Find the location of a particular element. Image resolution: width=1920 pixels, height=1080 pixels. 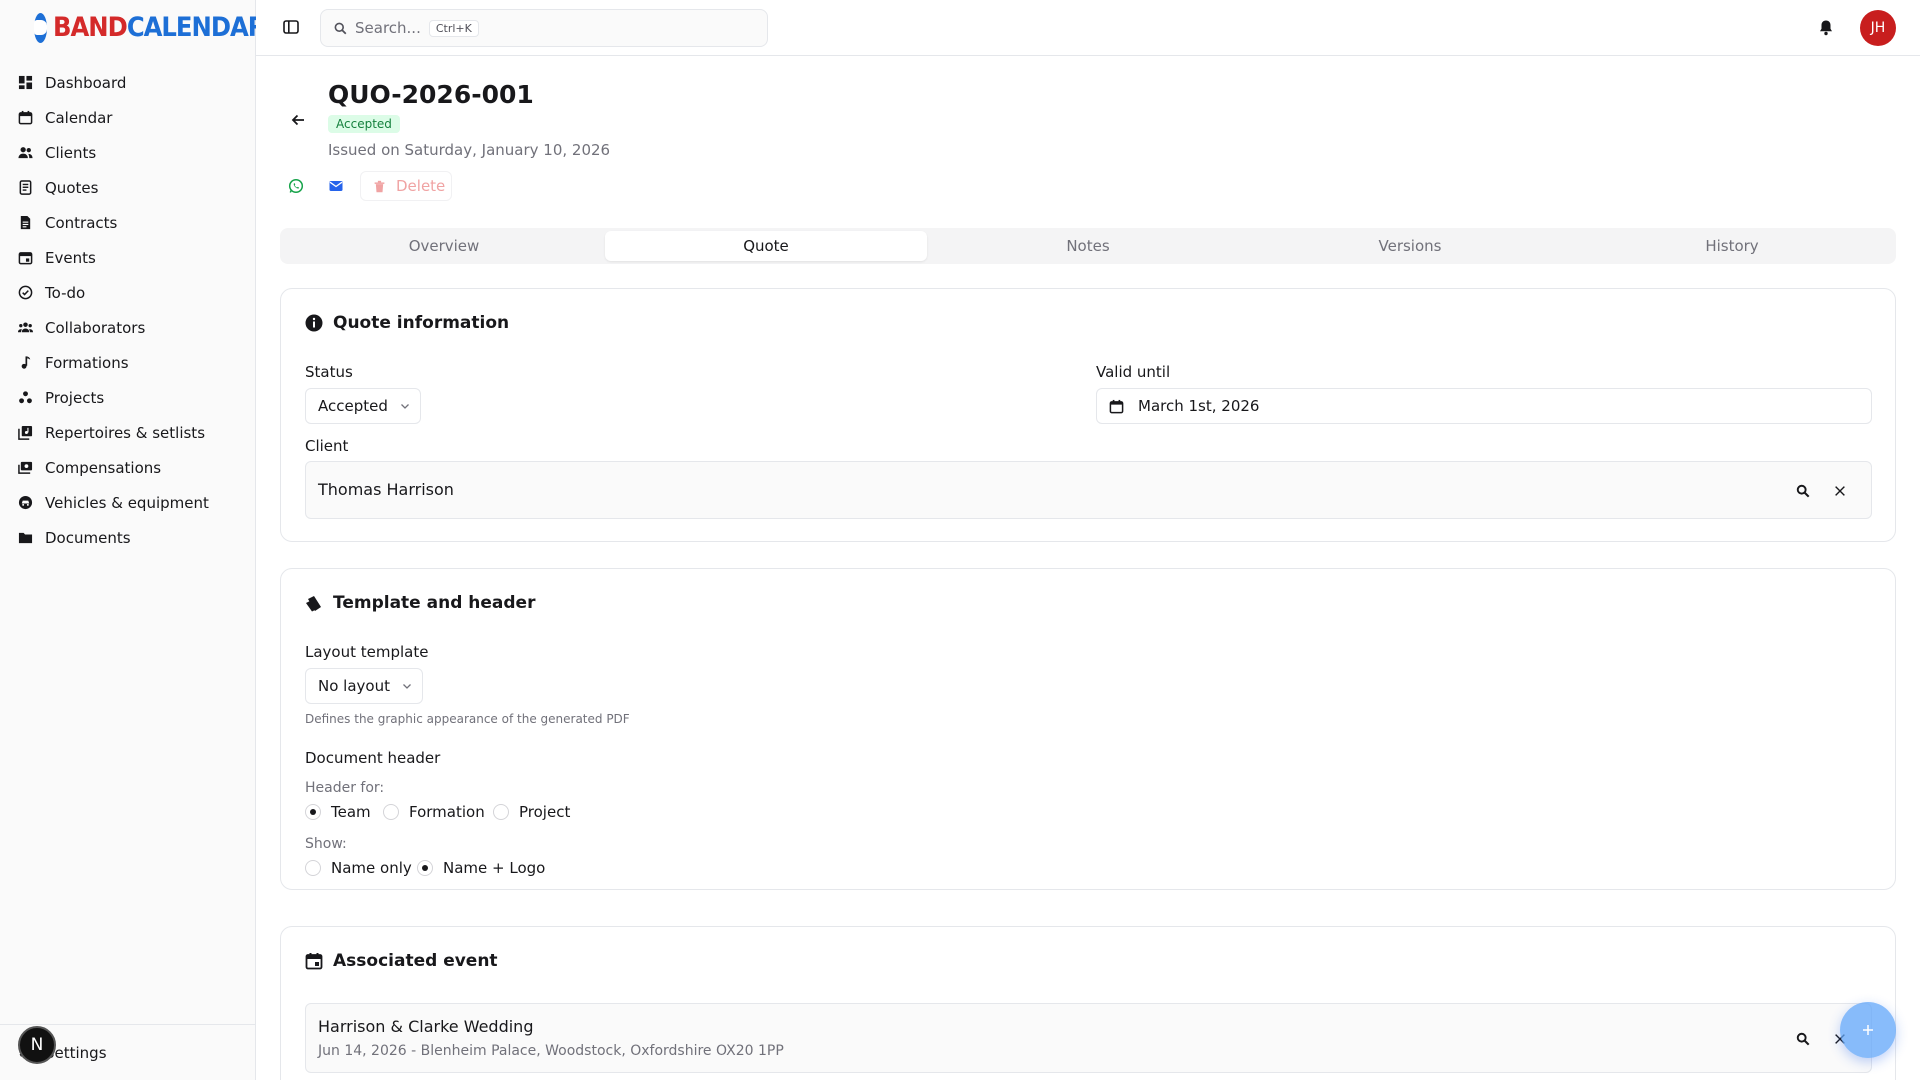

app-logo: BANDCALENDAR is located at coordinates (133, 27).